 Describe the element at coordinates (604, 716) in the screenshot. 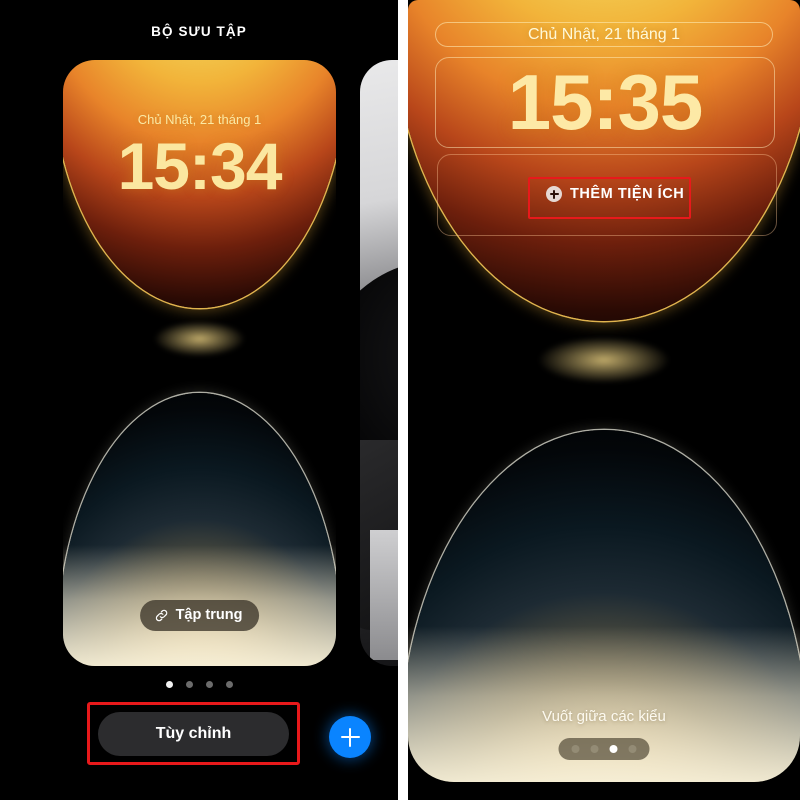

I see `swipe-hint-text: Vuốt giữa các kiểu` at that location.